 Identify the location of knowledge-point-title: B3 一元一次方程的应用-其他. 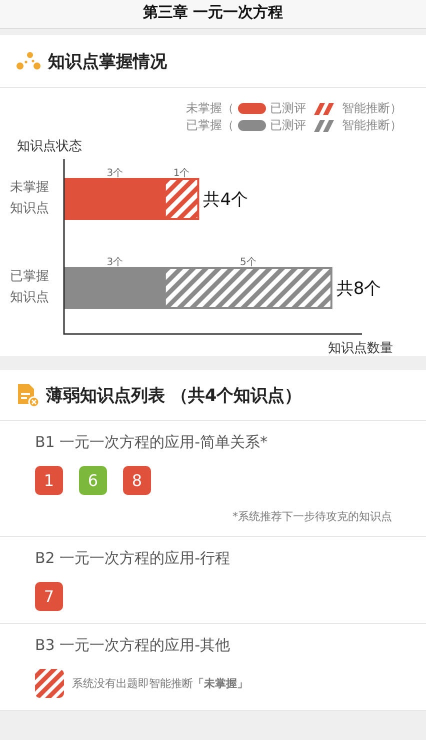
(133, 645).